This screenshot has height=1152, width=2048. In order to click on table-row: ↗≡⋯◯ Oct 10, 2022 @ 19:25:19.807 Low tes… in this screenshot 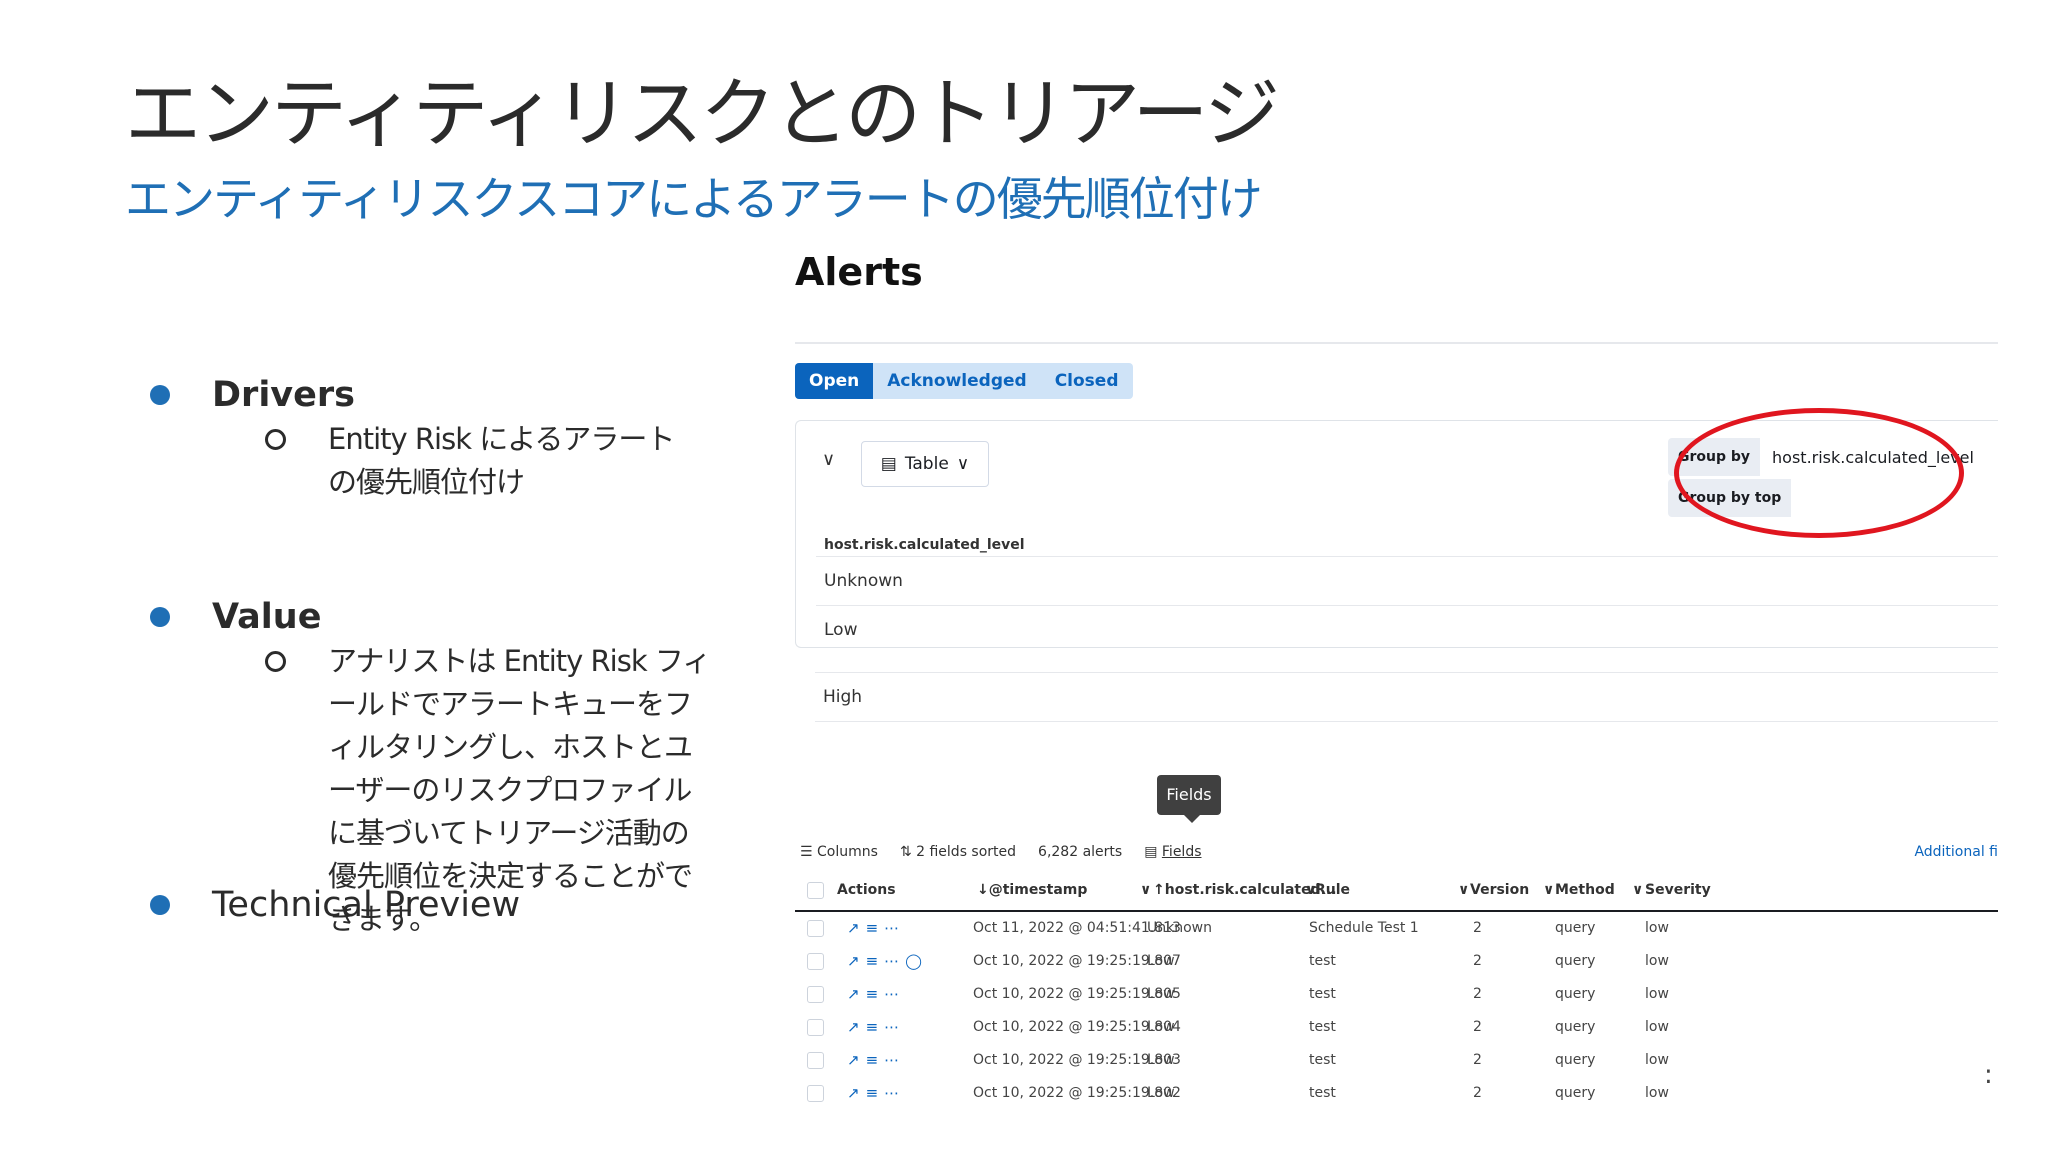, I will do `click(1396, 961)`.